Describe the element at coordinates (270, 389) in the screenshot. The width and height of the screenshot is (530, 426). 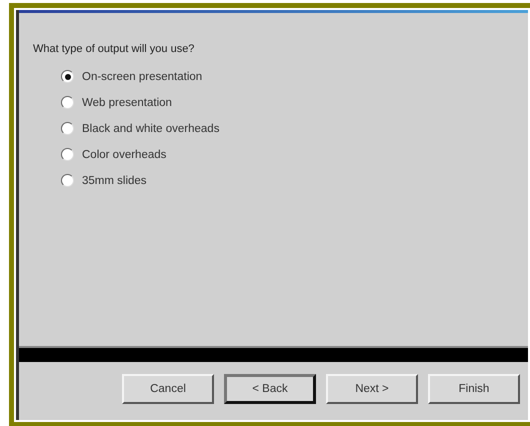
I see `dialog-button: < Back` at that location.